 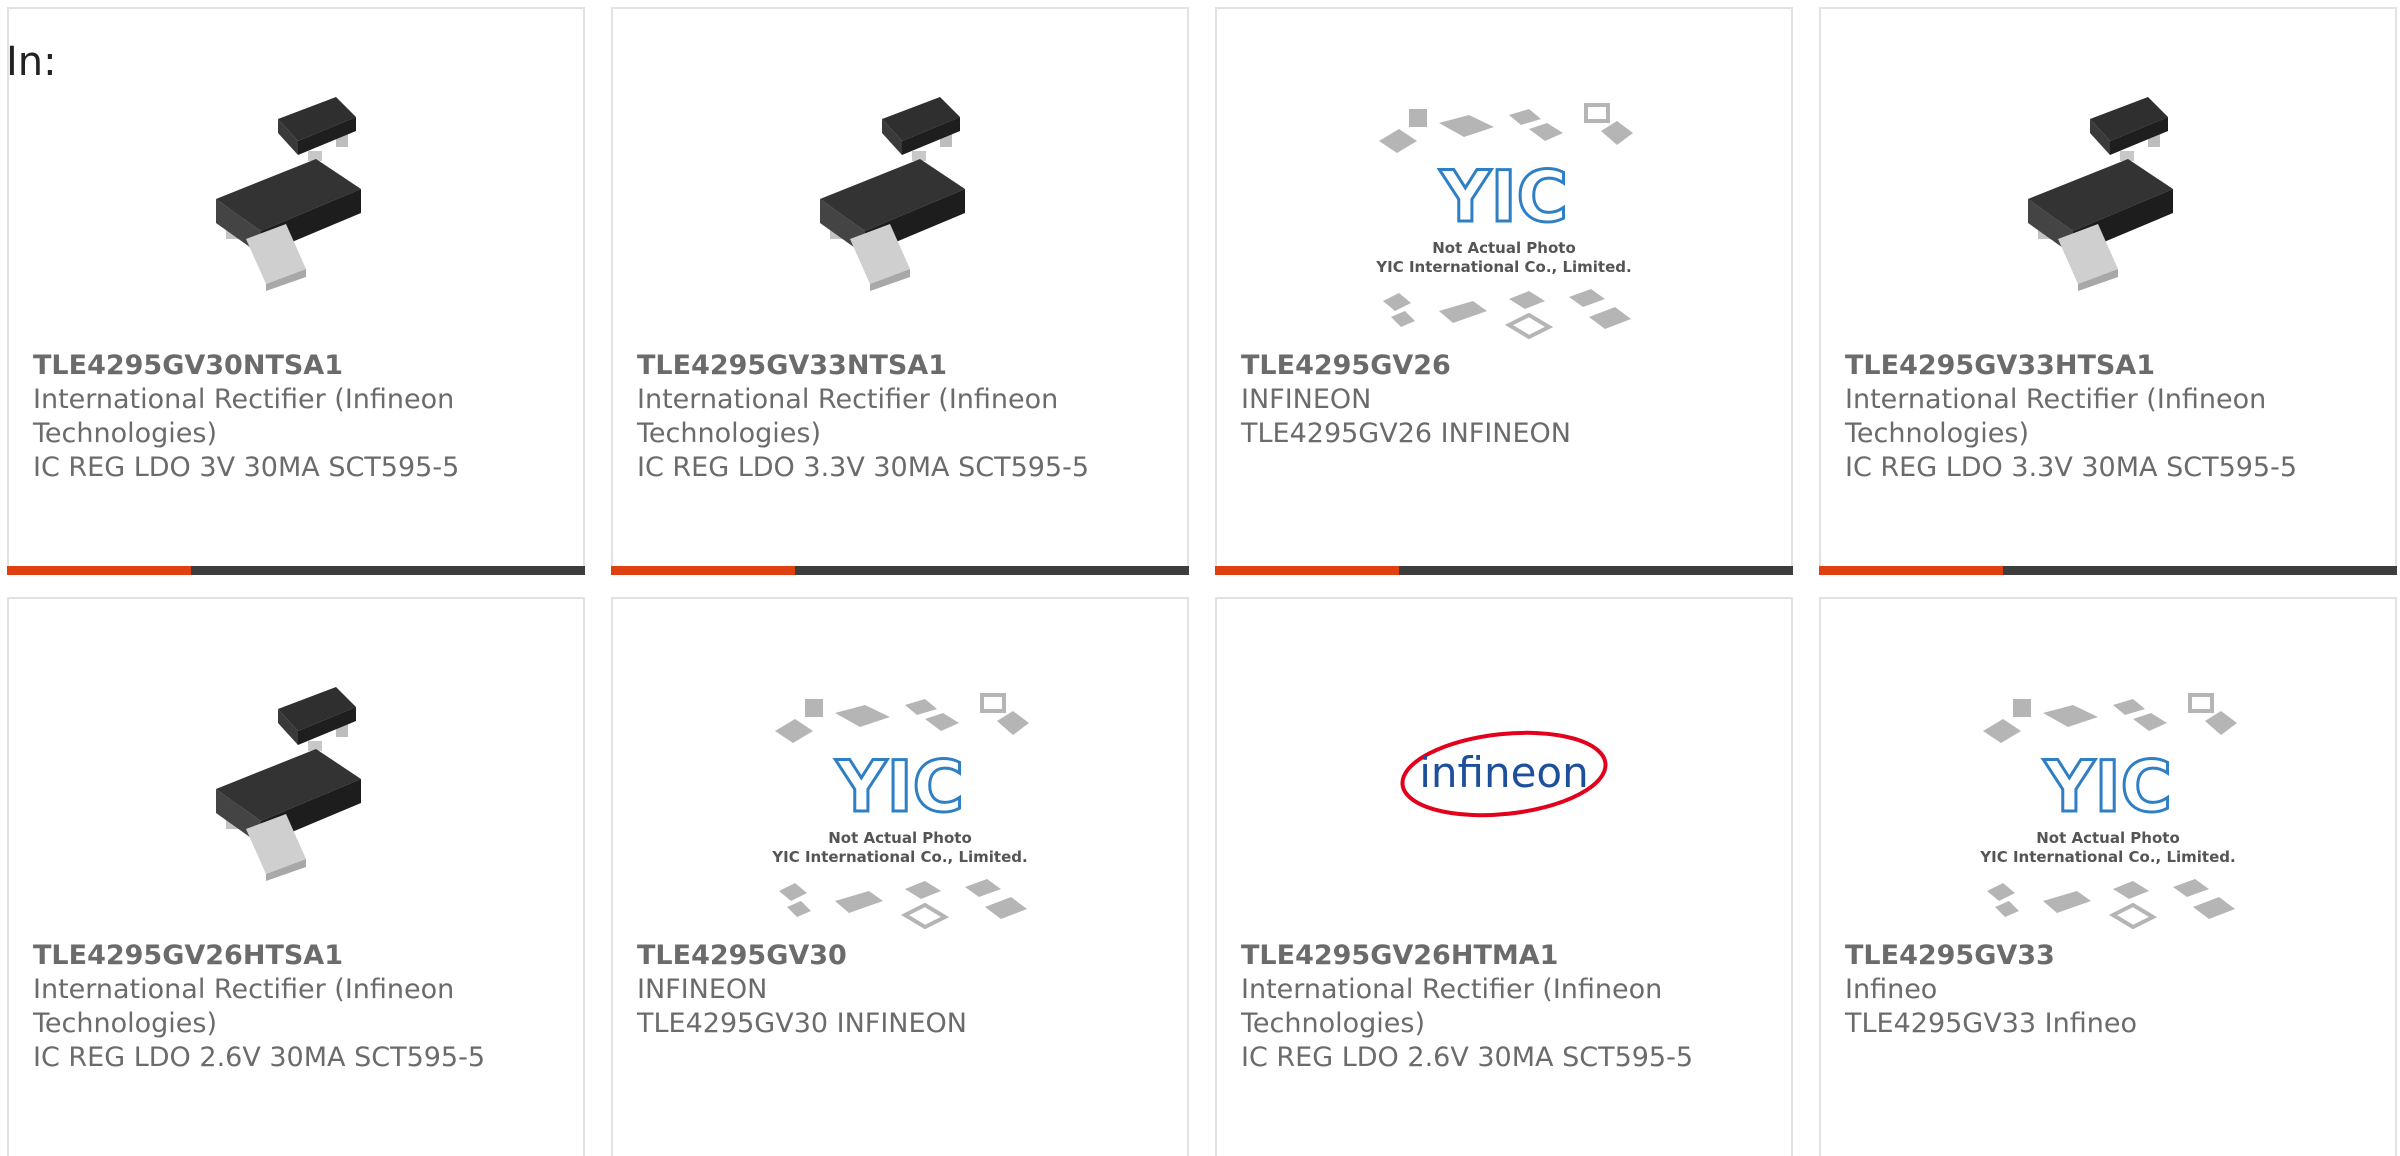 I want to click on part-number-link: TLE4295GV26HTSA1, so click(x=298, y=956).